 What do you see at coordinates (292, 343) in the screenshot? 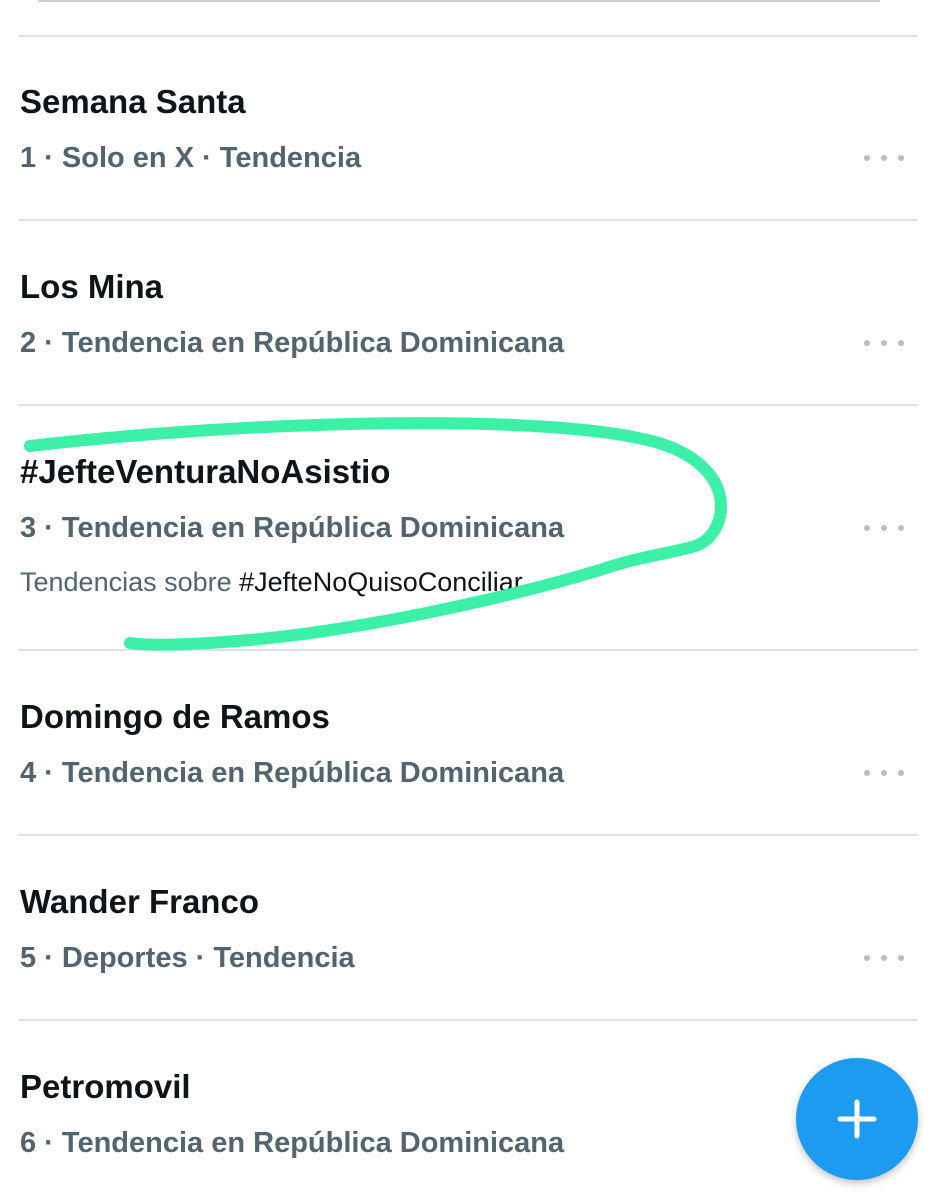
I see `trend-meta: 2 · Tendencia en República Dominicana` at bounding box center [292, 343].